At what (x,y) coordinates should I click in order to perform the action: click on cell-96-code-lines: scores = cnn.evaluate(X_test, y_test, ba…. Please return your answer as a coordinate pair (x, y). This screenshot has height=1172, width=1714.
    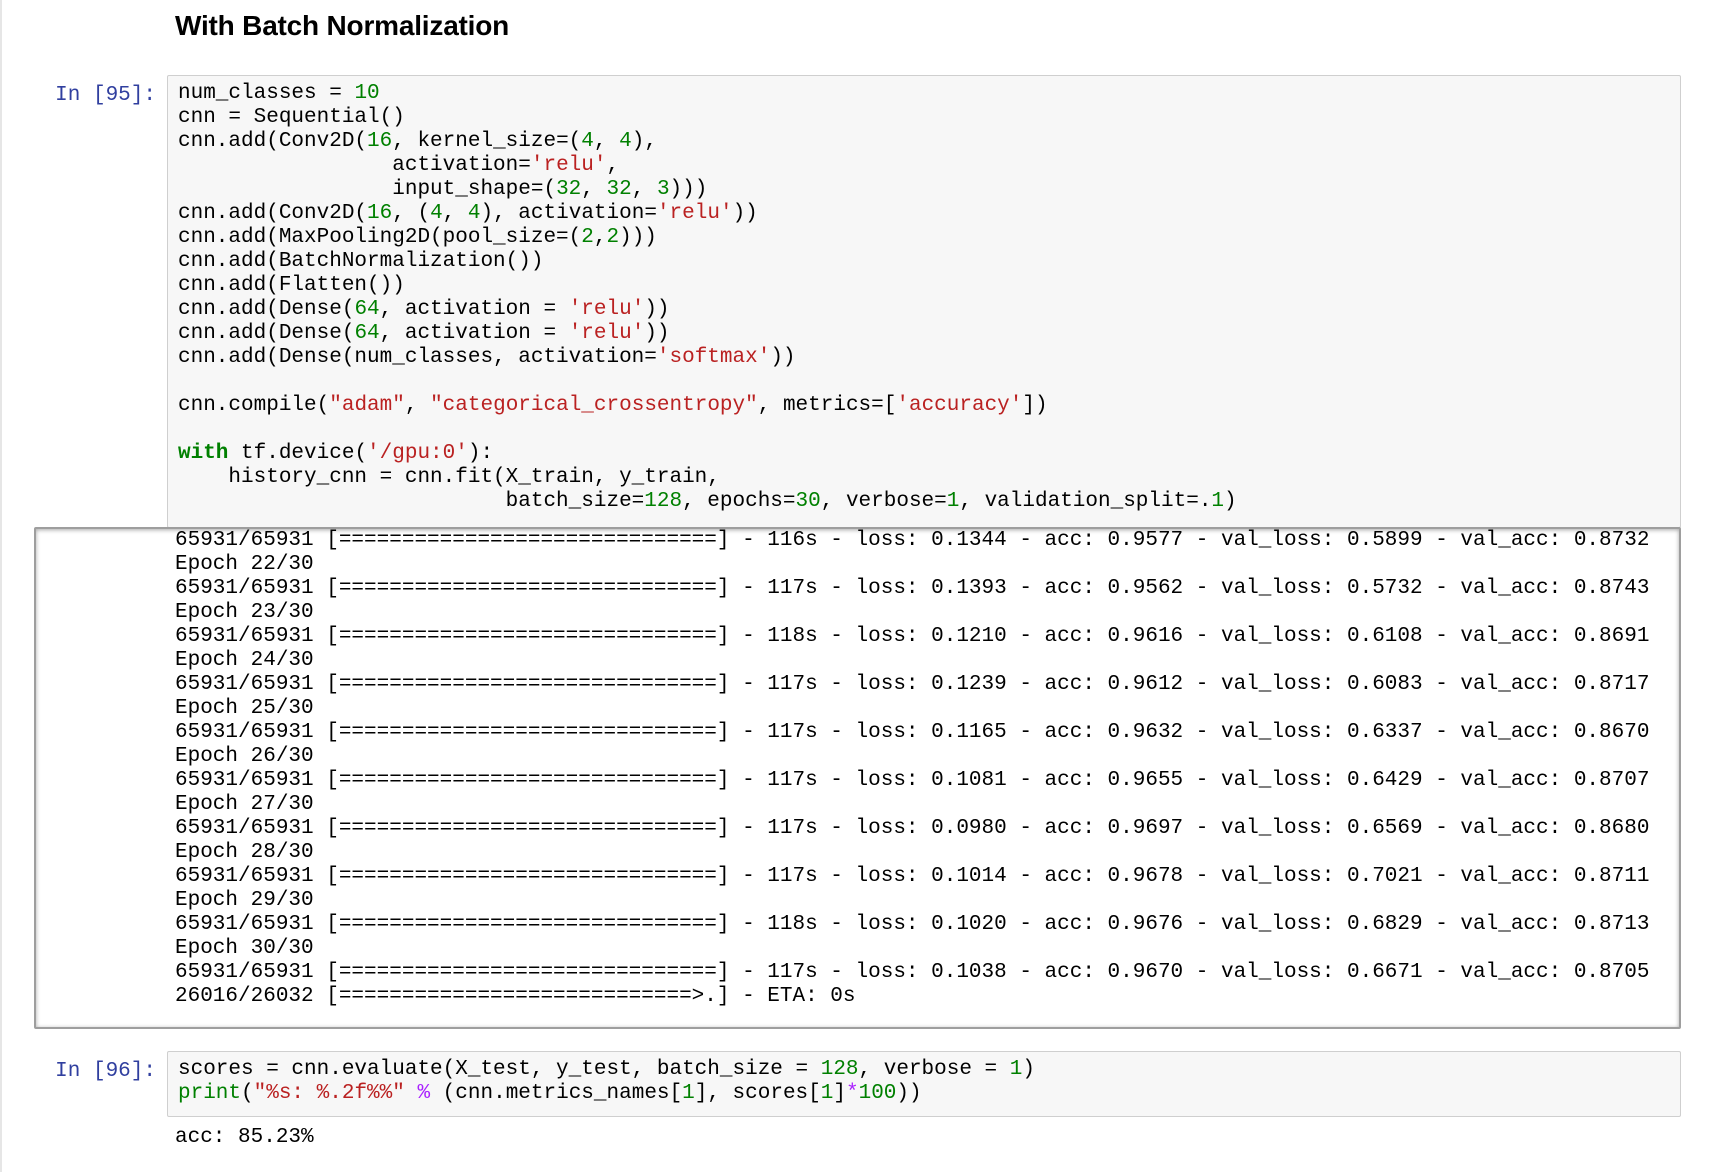
    Looking at the image, I should click on (606, 1082).